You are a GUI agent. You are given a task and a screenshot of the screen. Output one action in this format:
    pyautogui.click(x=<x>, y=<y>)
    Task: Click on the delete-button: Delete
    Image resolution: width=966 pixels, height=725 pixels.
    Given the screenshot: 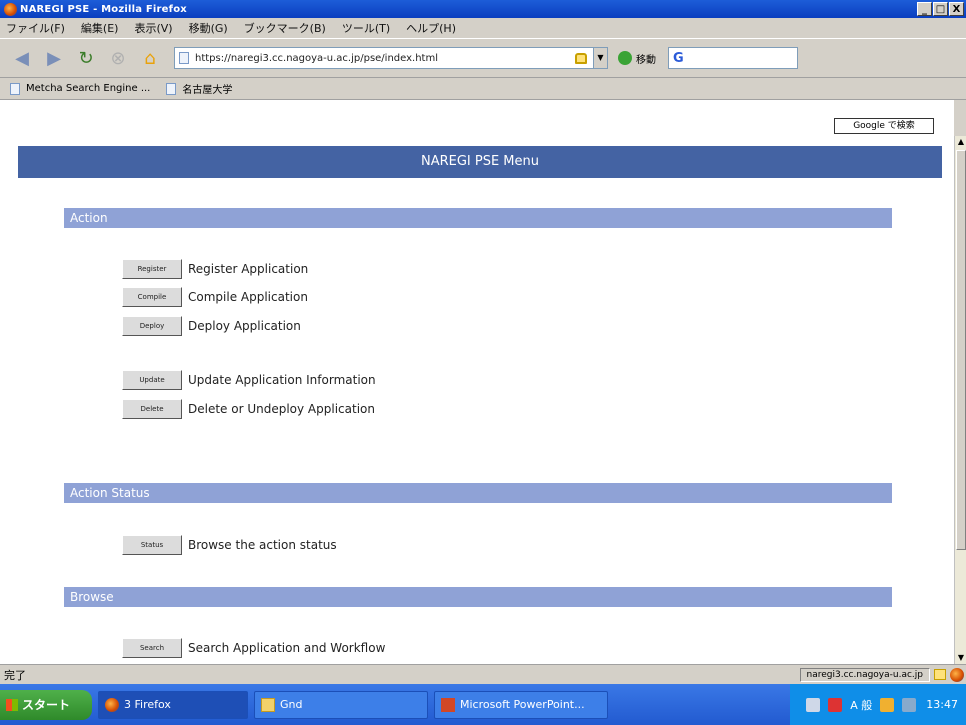 What is the action you would take?
    pyautogui.click(x=152, y=409)
    